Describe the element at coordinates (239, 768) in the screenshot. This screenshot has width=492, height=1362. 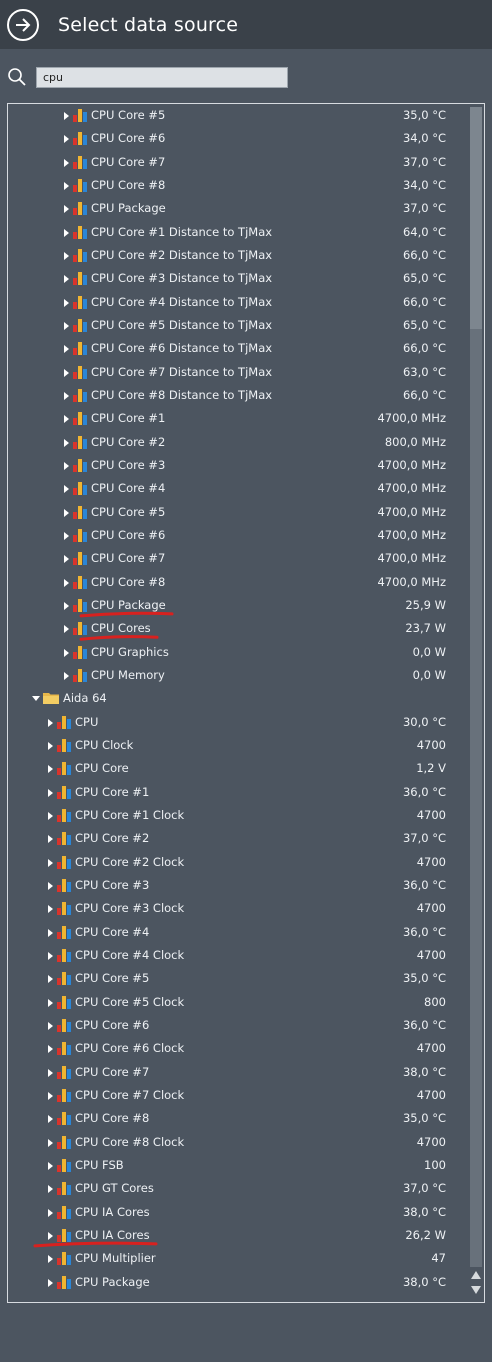
I see `tree-sensor-row: CPU Core 1,2 V` at that location.